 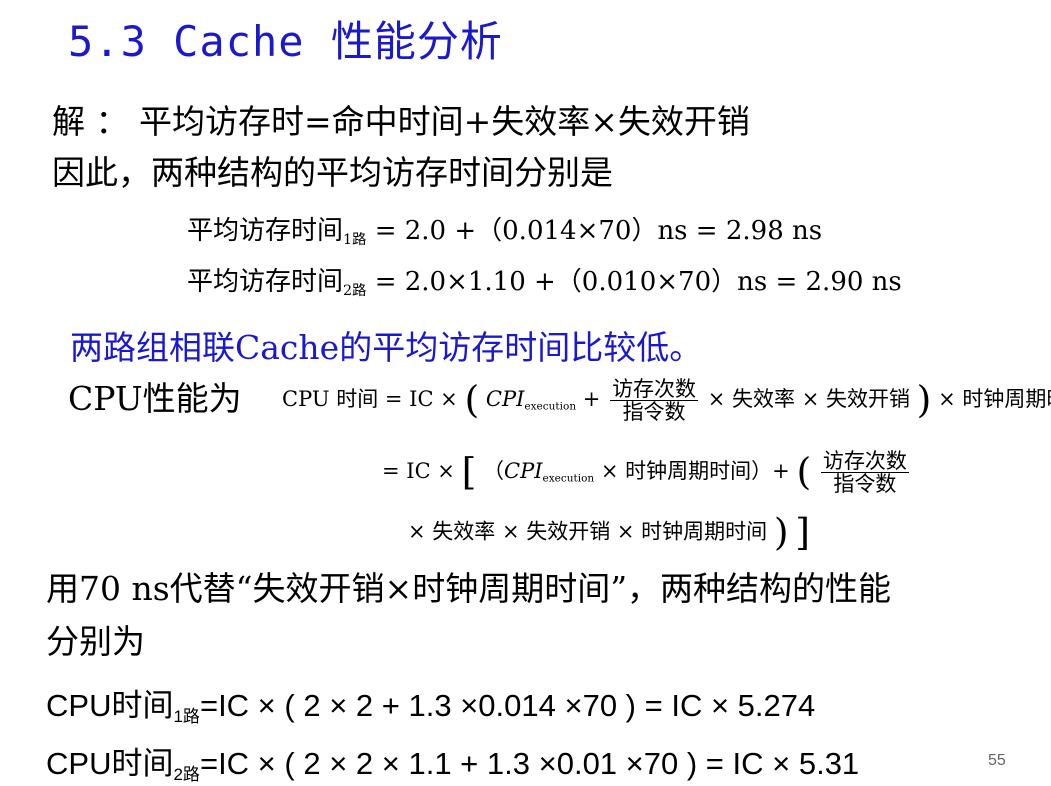 What do you see at coordinates (588, 531) in the screenshot?
I see `f3-text: × 失效率 × 失效开销 × 时钟周期时间` at bounding box center [588, 531].